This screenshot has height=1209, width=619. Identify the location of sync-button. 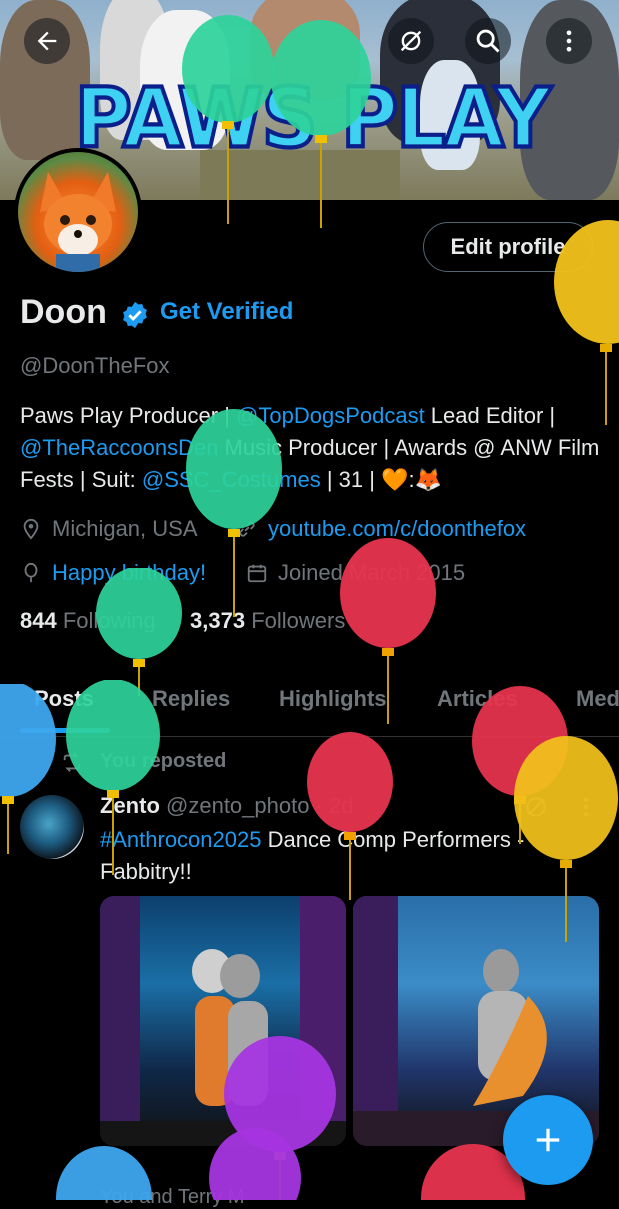
(411, 41).